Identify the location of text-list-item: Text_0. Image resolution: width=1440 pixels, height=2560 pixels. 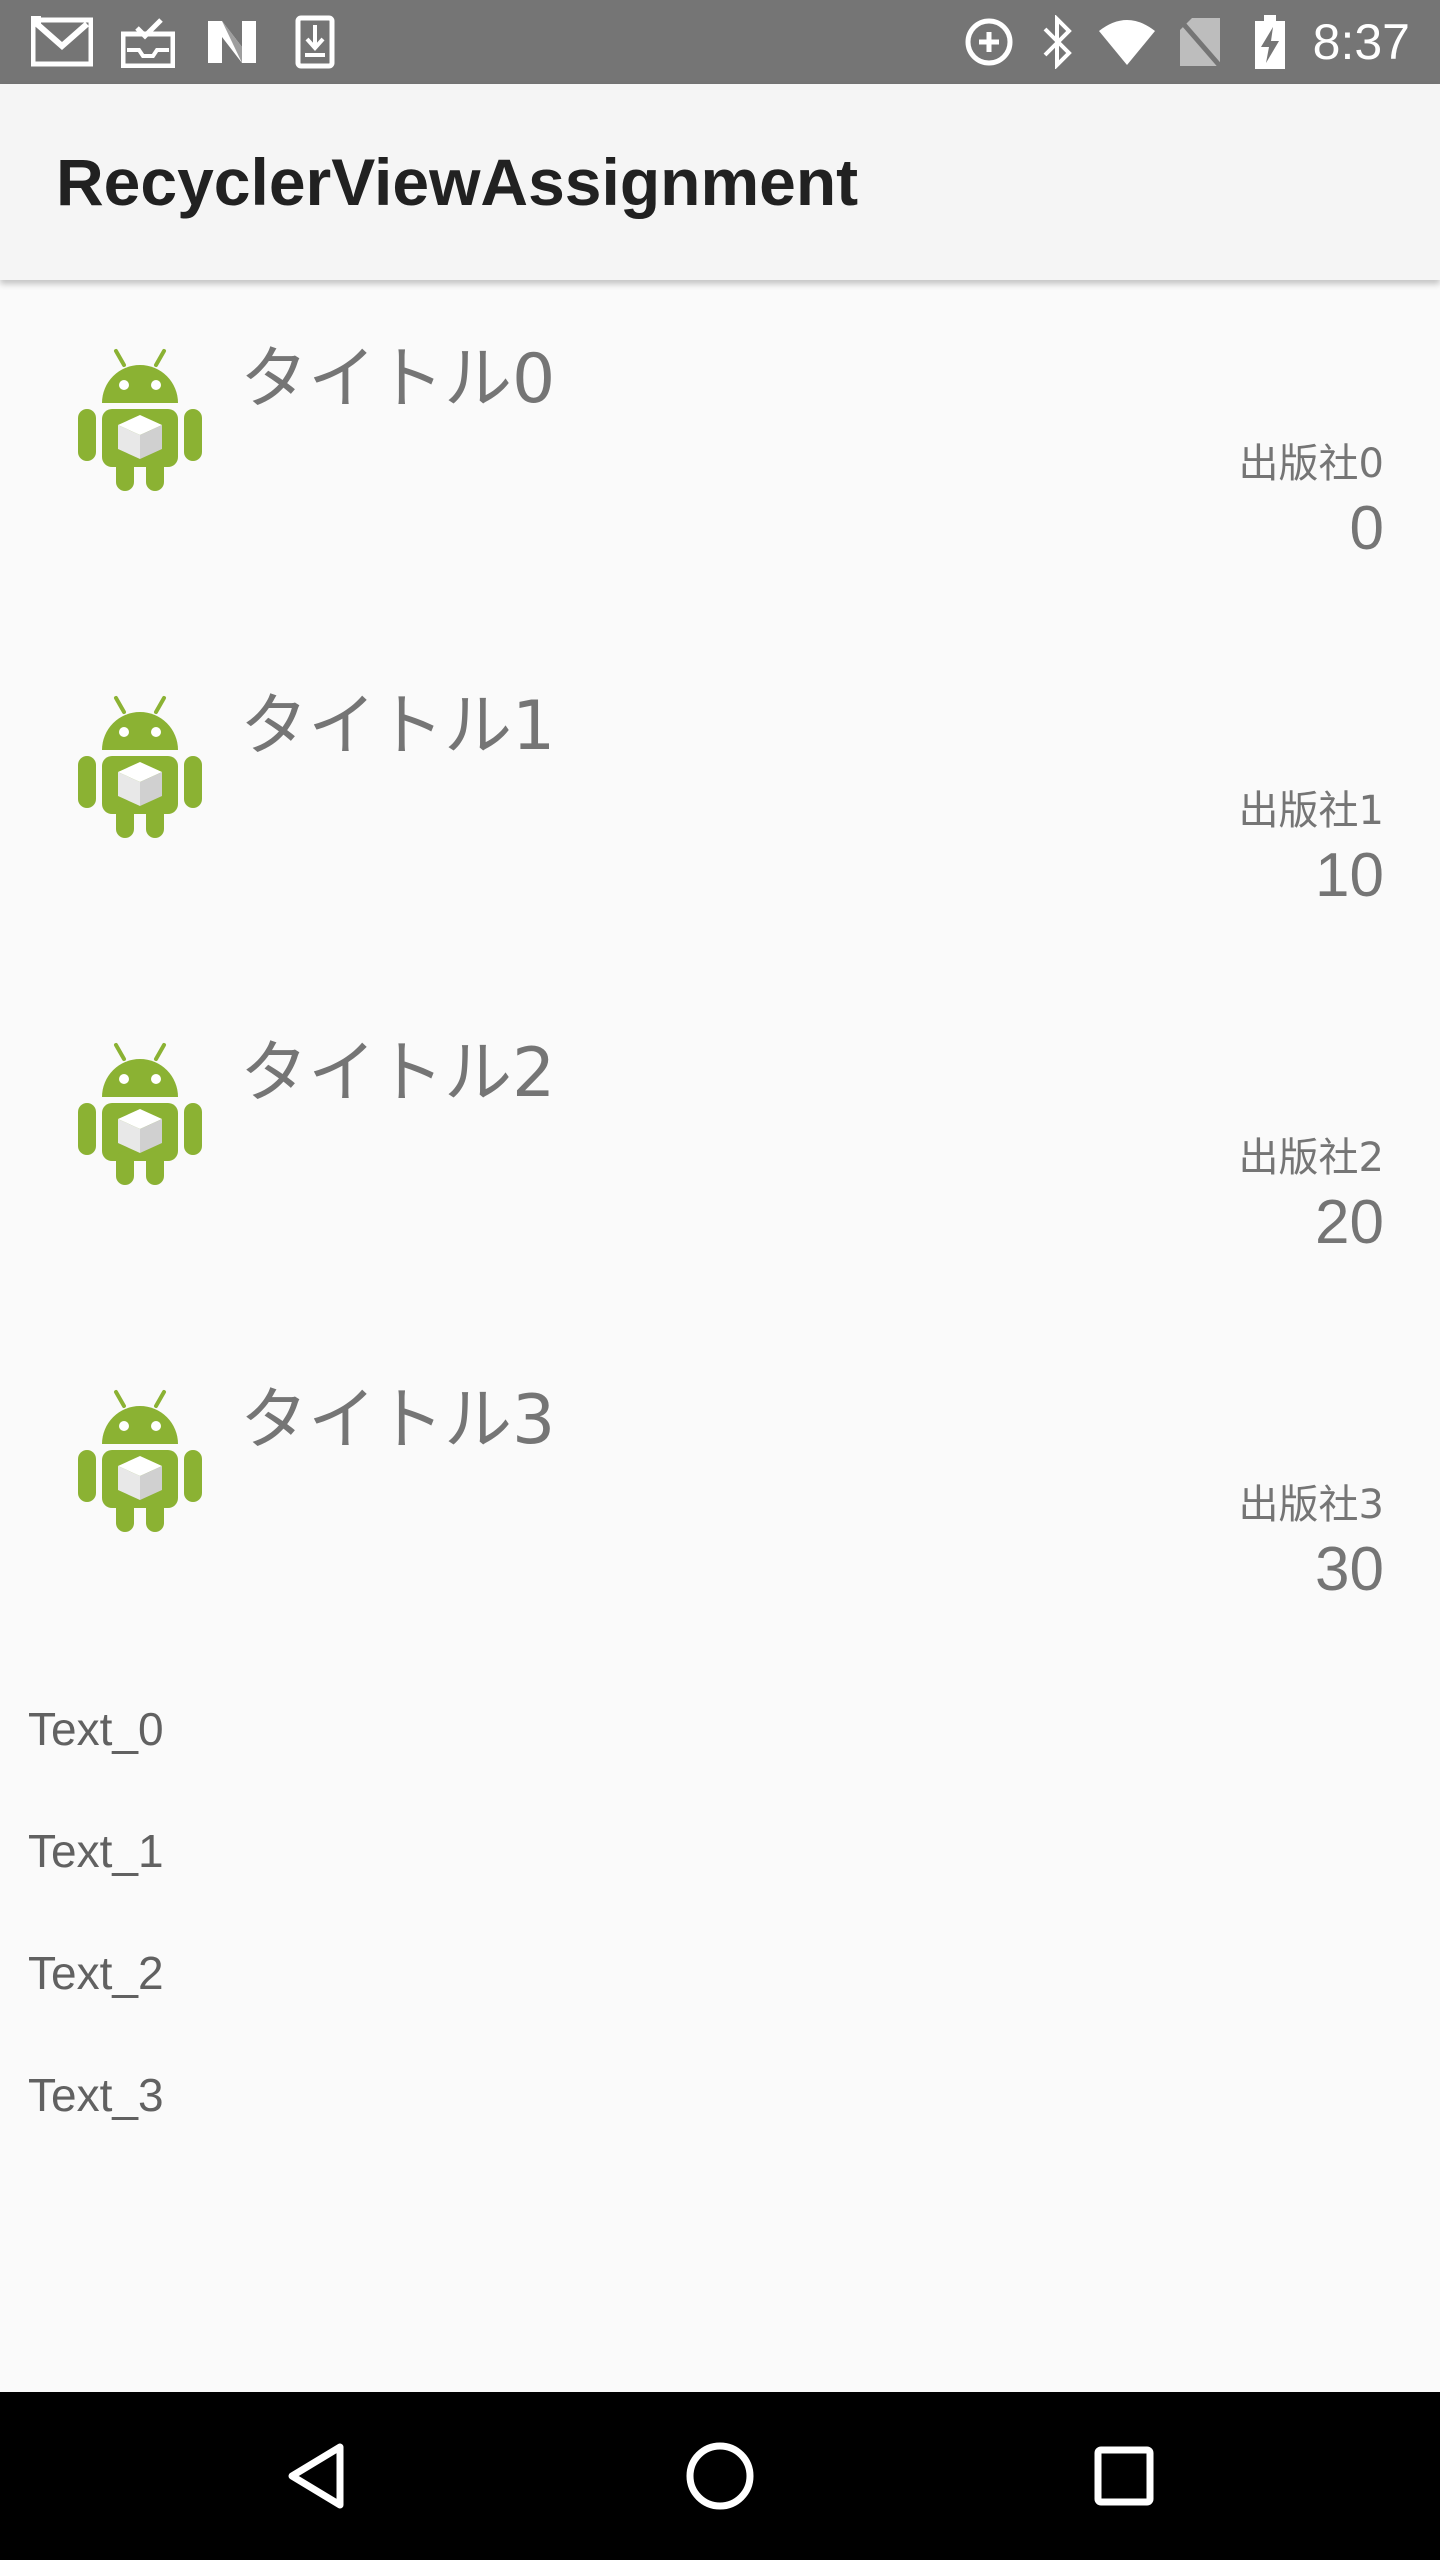
(96, 1729).